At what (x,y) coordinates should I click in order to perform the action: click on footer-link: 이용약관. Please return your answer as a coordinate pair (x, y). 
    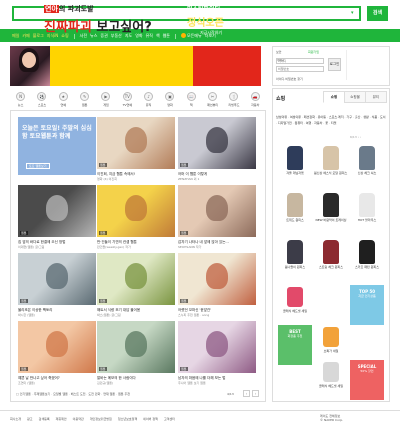
    Looking at the image, I should click on (78, 419).